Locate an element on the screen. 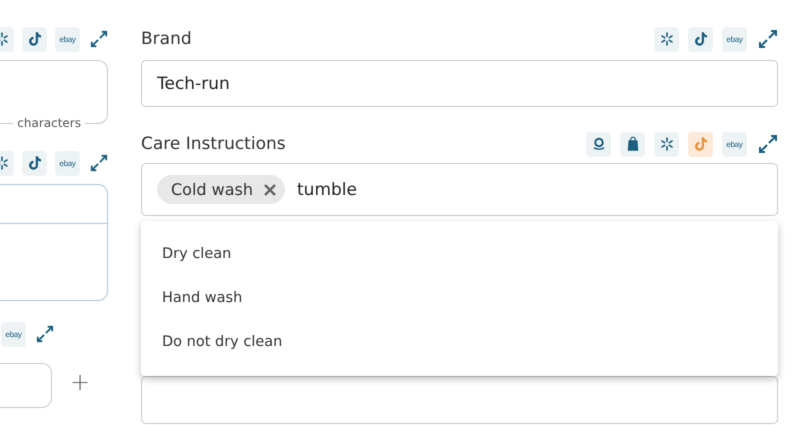 The height and width of the screenshot is (425, 800). input-field is located at coordinates (459, 400).